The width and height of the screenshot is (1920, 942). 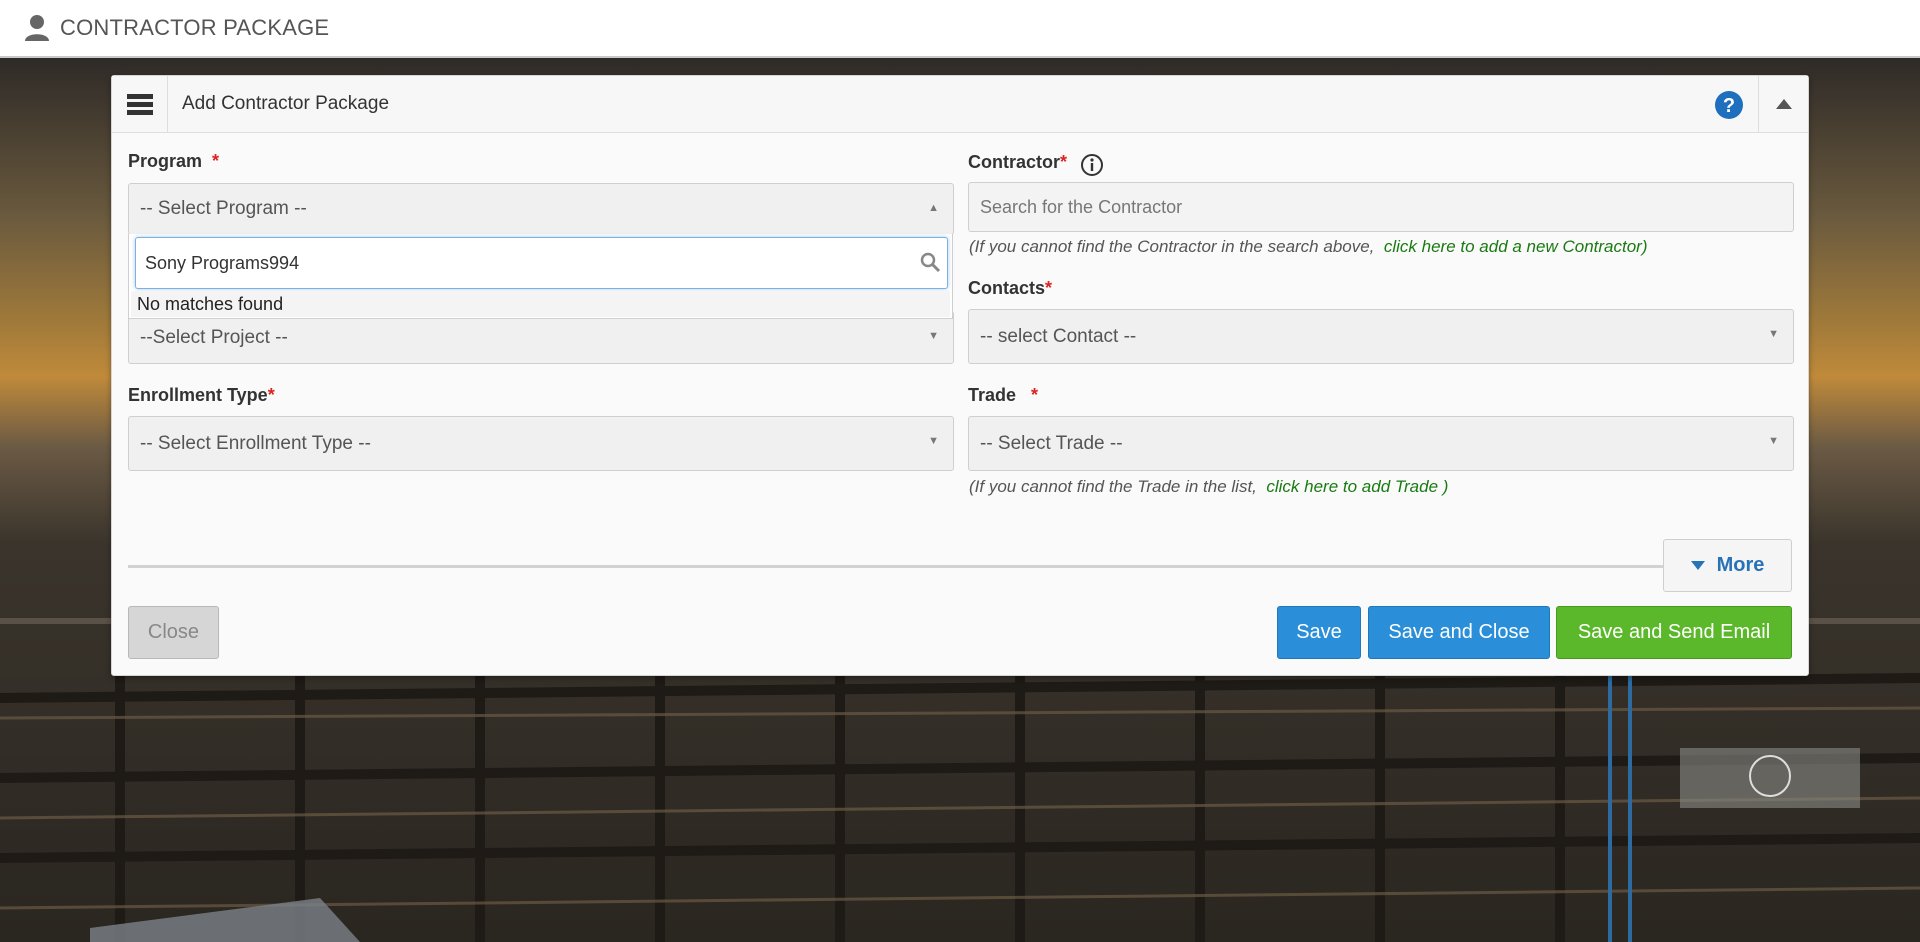 I want to click on top-header: CONTRACTOR PACKAGE, so click(x=960, y=29).